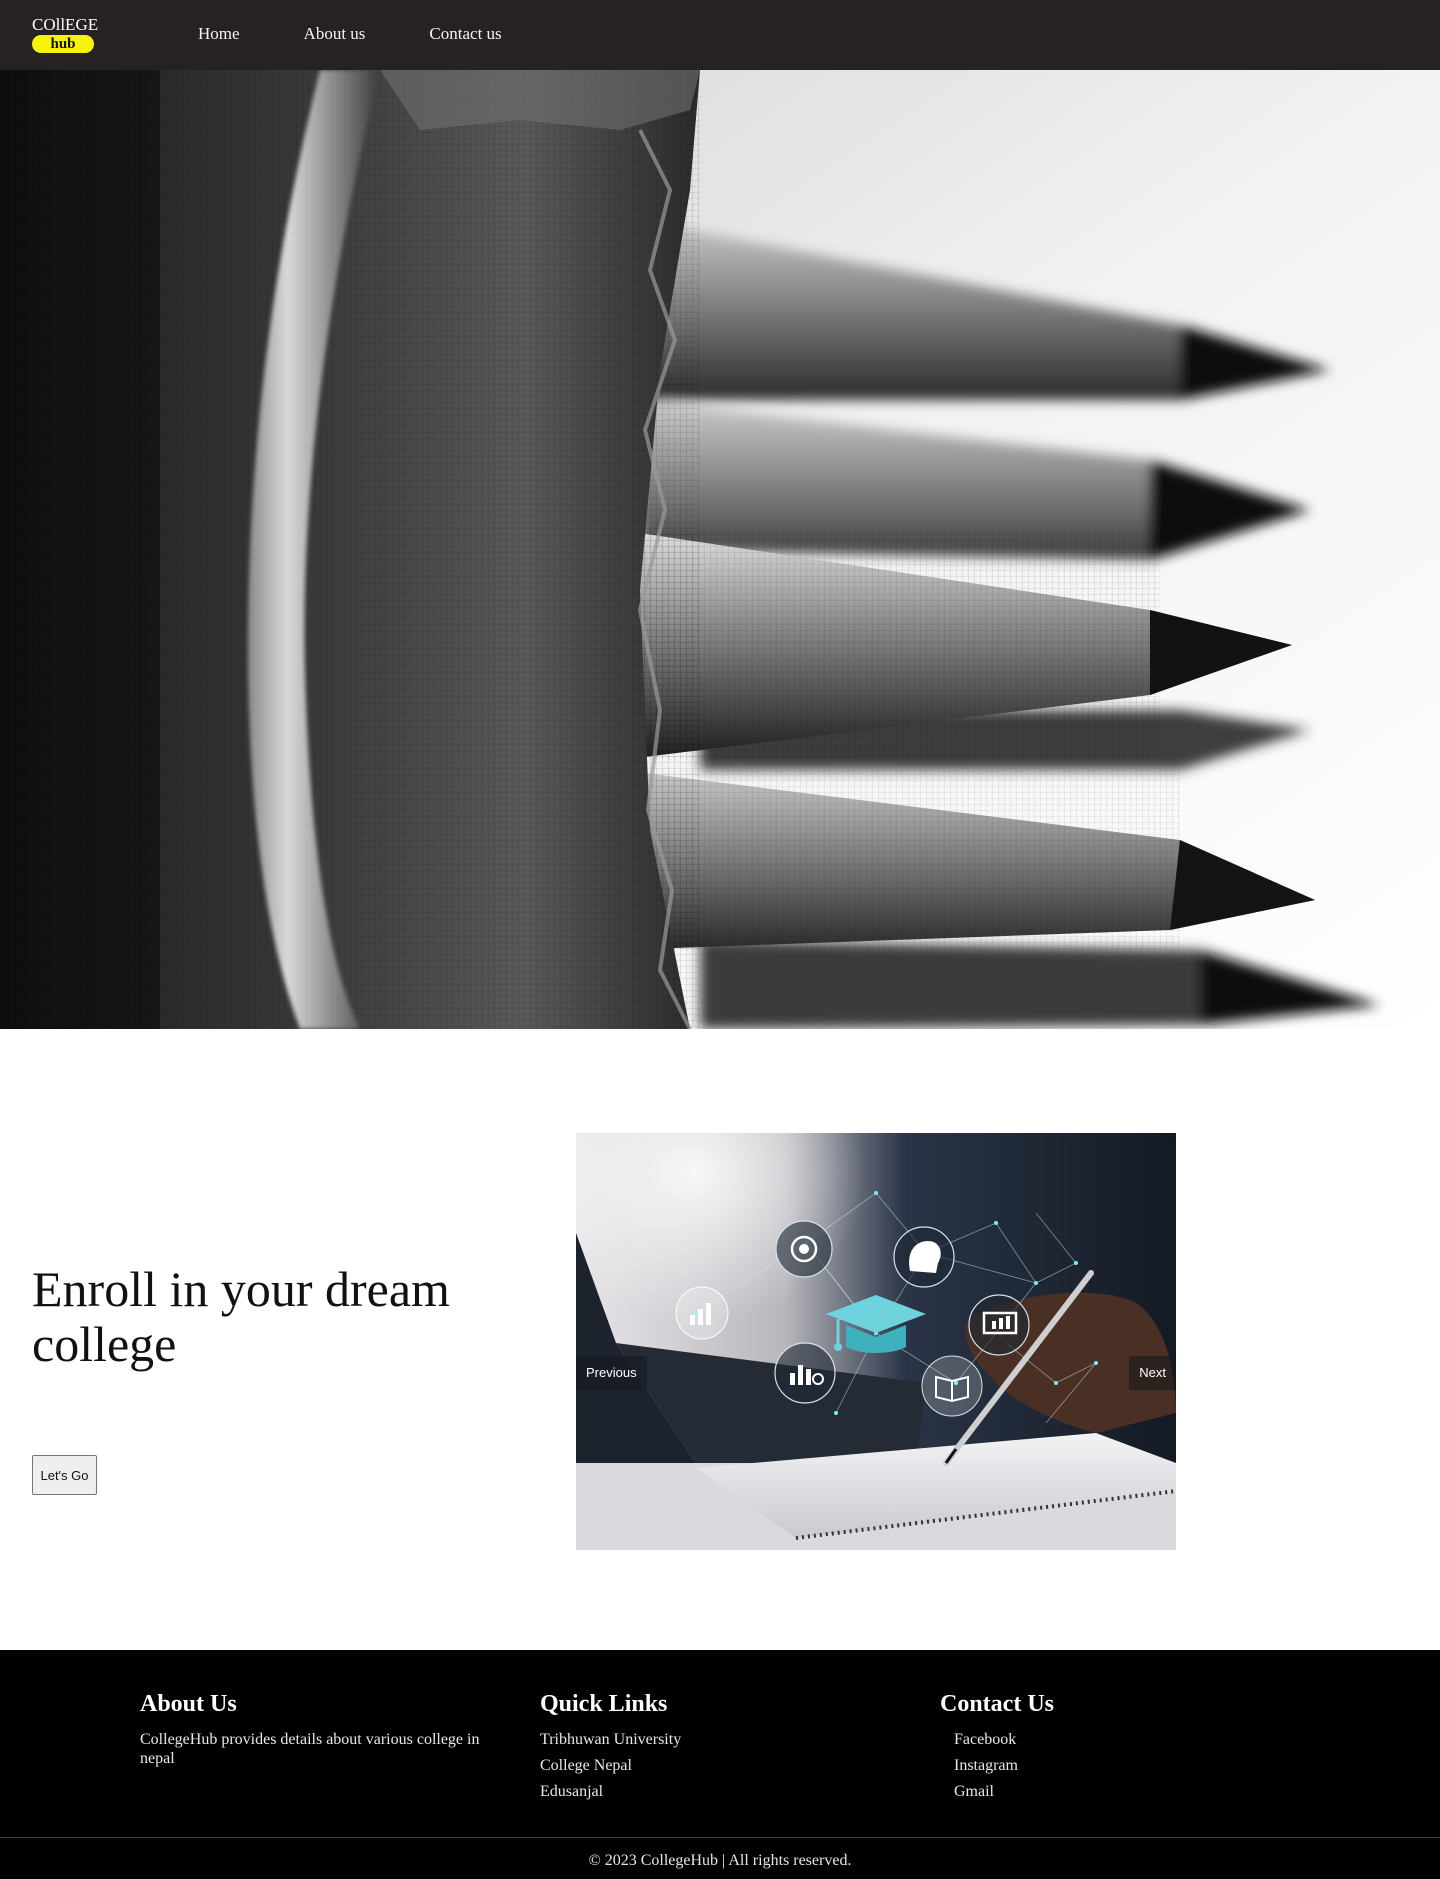 The width and height of the screenshot is (1440, 1879). I want to click on analytics-icon, so click(805, 1373).